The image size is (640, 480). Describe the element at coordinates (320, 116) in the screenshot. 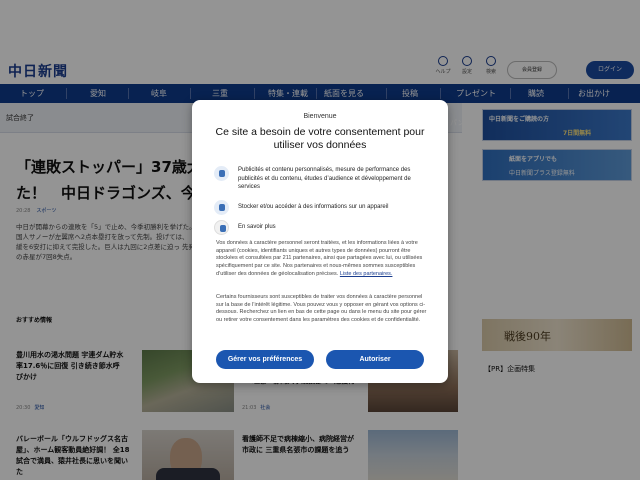

I see `consent-welcome: Bienvenue` at that location.